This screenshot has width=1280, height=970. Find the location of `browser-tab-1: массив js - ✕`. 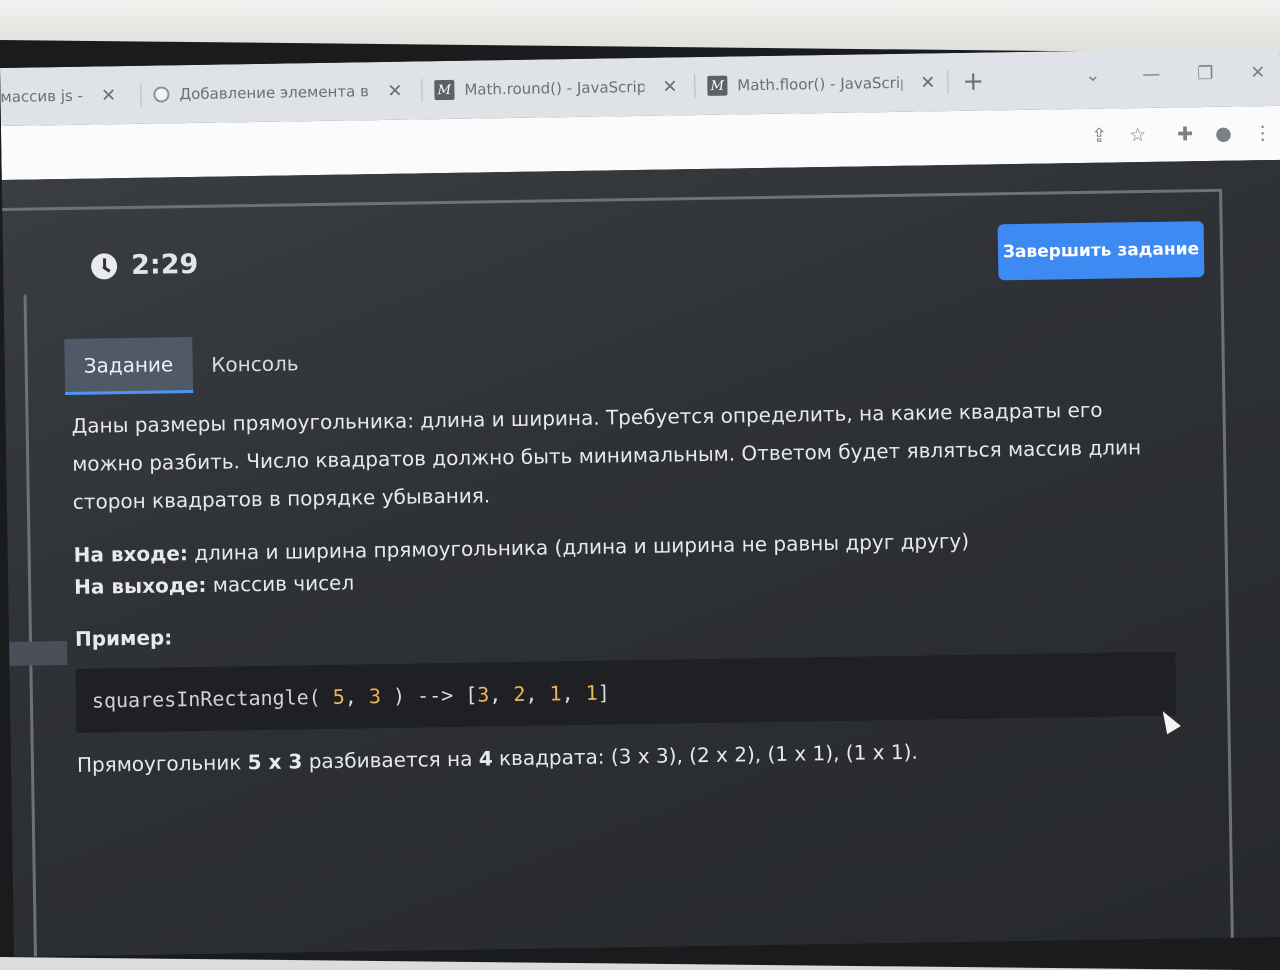

browser-tab-1: массив js - ✕ is located at coordinates (70, 96).